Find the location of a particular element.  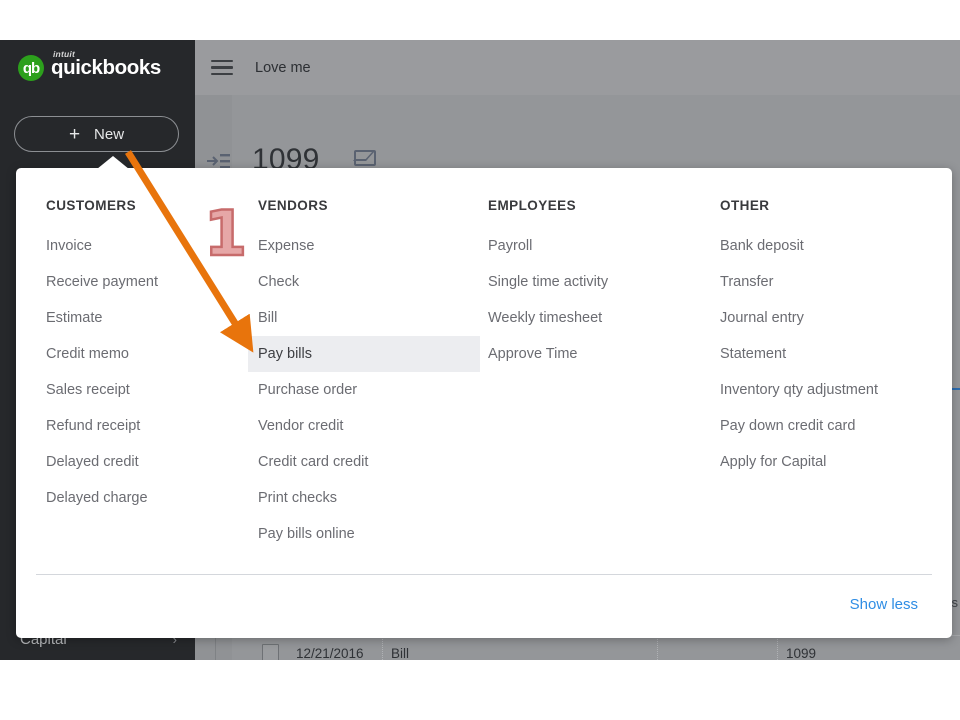

quickbooks-name: quickbooks is located at coordinates (106, 67).